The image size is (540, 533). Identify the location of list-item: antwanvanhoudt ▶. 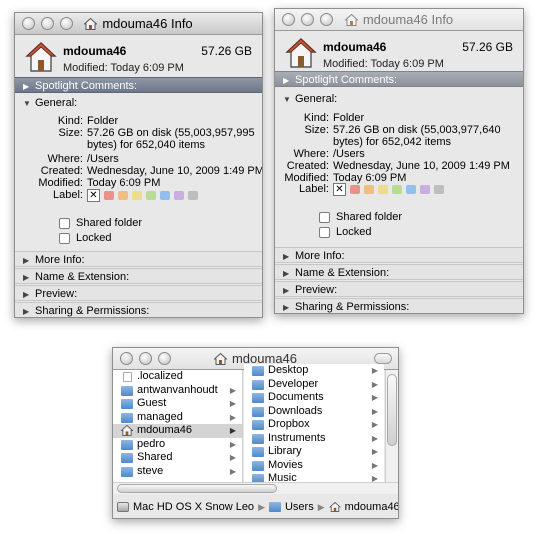
(177, 391).